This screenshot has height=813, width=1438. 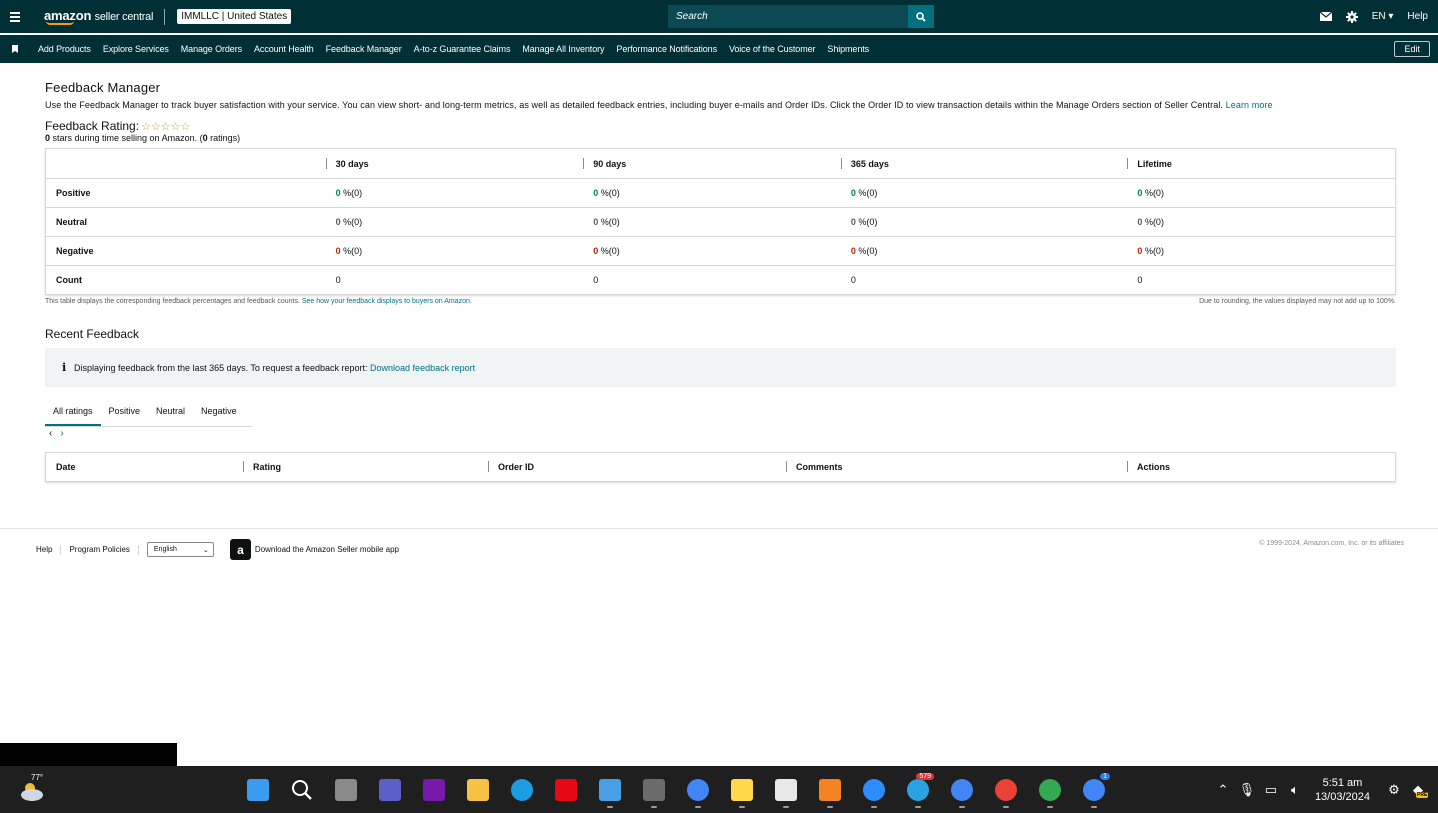 I want to click on feedback-rating: Feedback Rating: ☆☆☆☆☆, so click(x=720, y=126).